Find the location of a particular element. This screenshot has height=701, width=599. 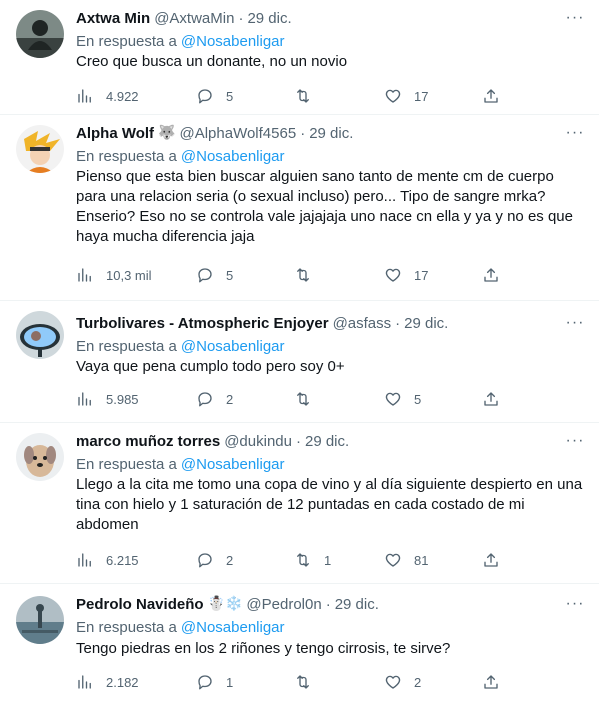

avatar-landscape-icon is located at coordinates (40, 620).